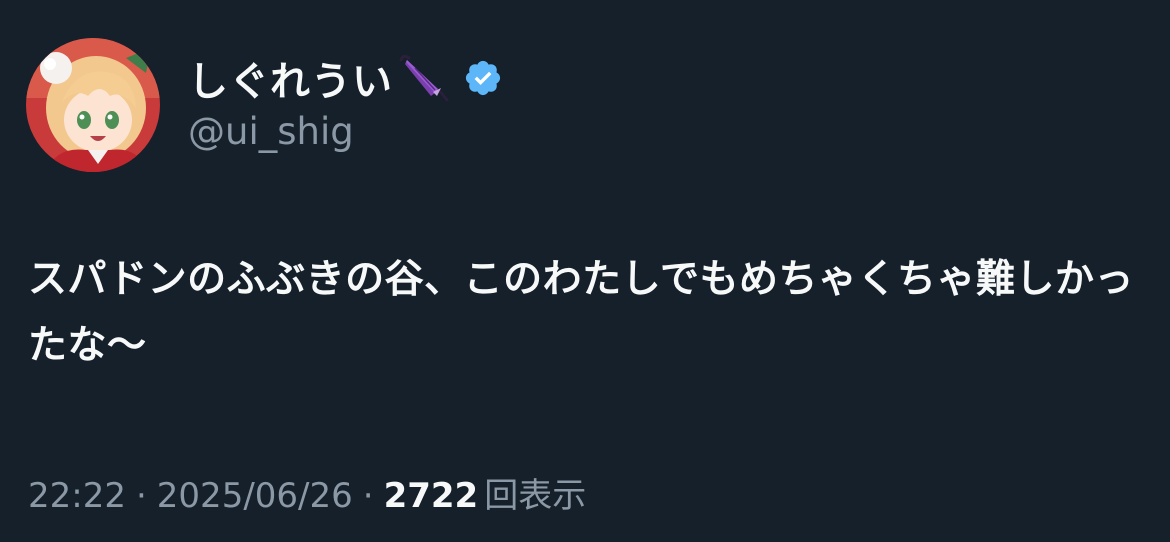 Image resolution: width=1170 pixels, height=542 pixels. Describe the element at coordinates (271, 131) in the screenshot. I see `user-handle: @ui_shig` at that location.